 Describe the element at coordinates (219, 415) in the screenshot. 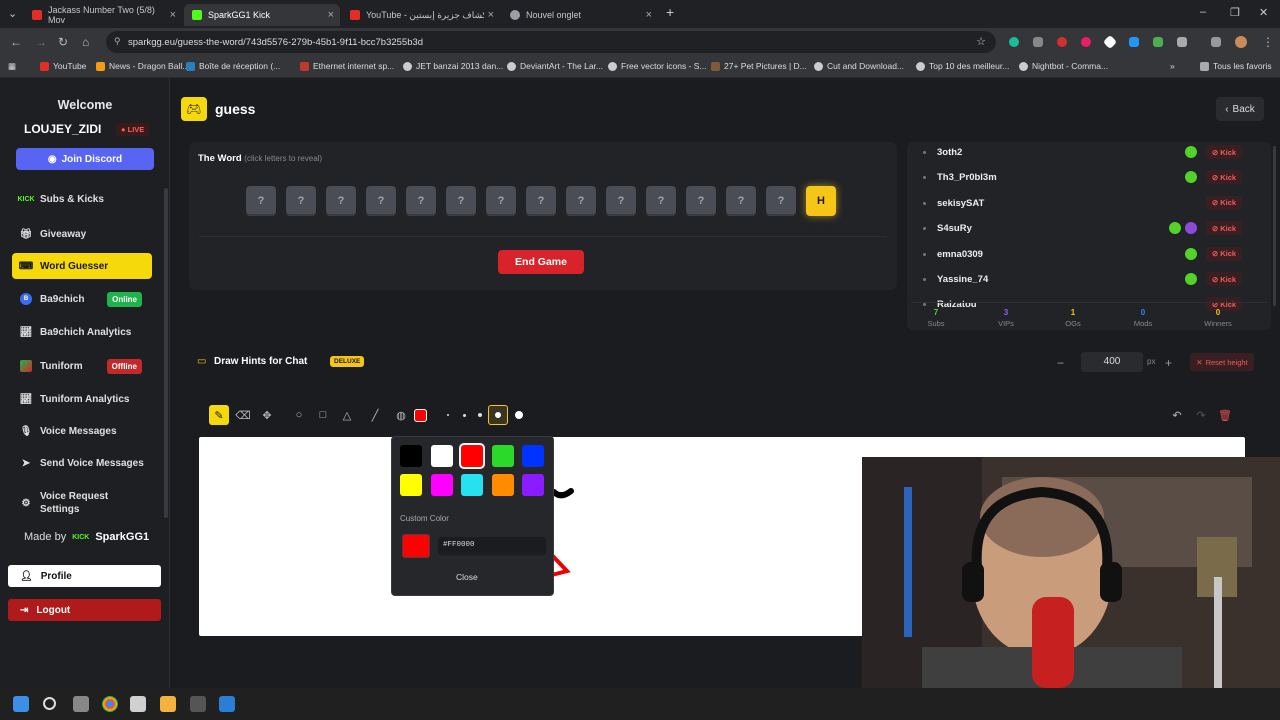

I see `pencil-icon: ✎` at that location.